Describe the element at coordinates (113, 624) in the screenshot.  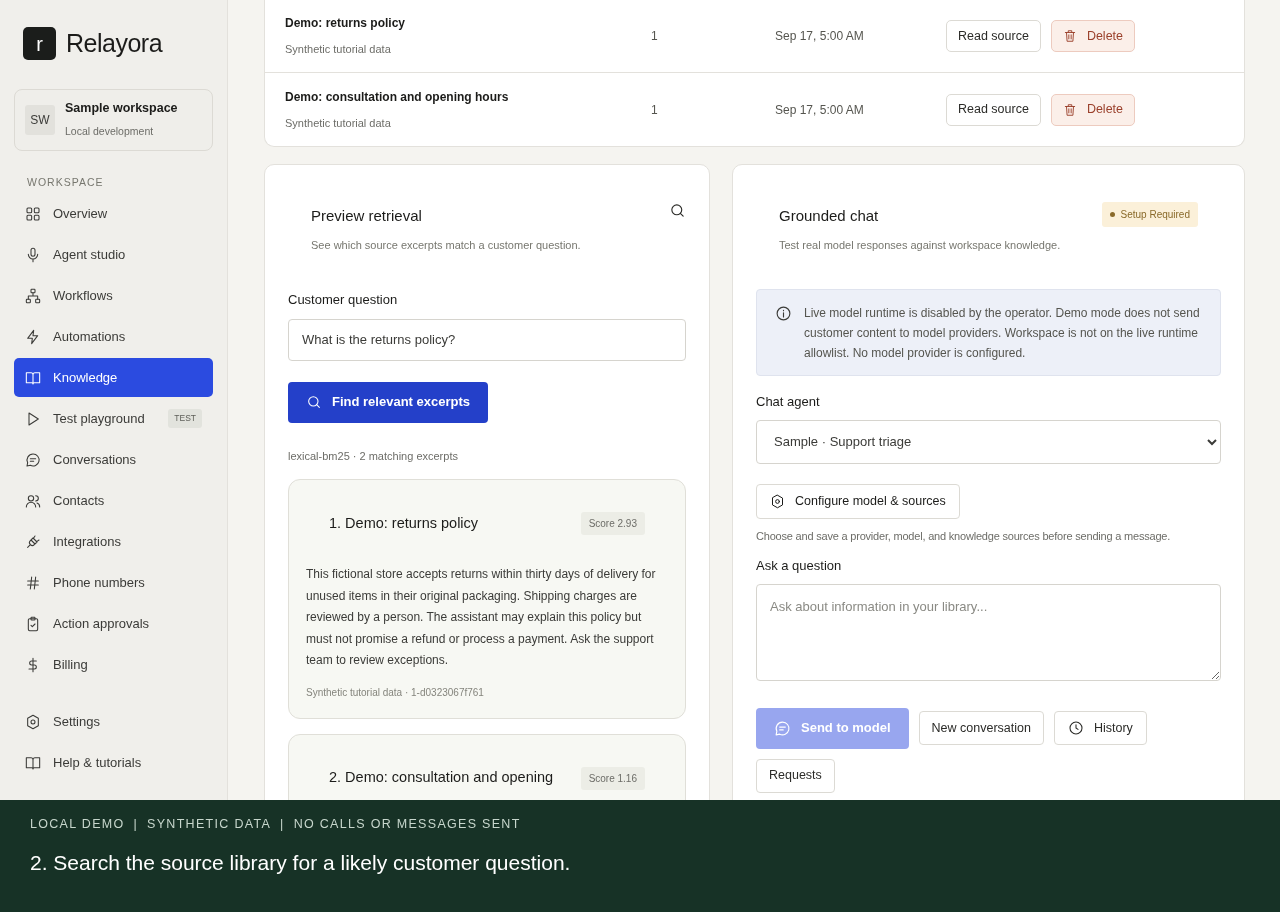
I see `nav-item: Action approvals` at that location.